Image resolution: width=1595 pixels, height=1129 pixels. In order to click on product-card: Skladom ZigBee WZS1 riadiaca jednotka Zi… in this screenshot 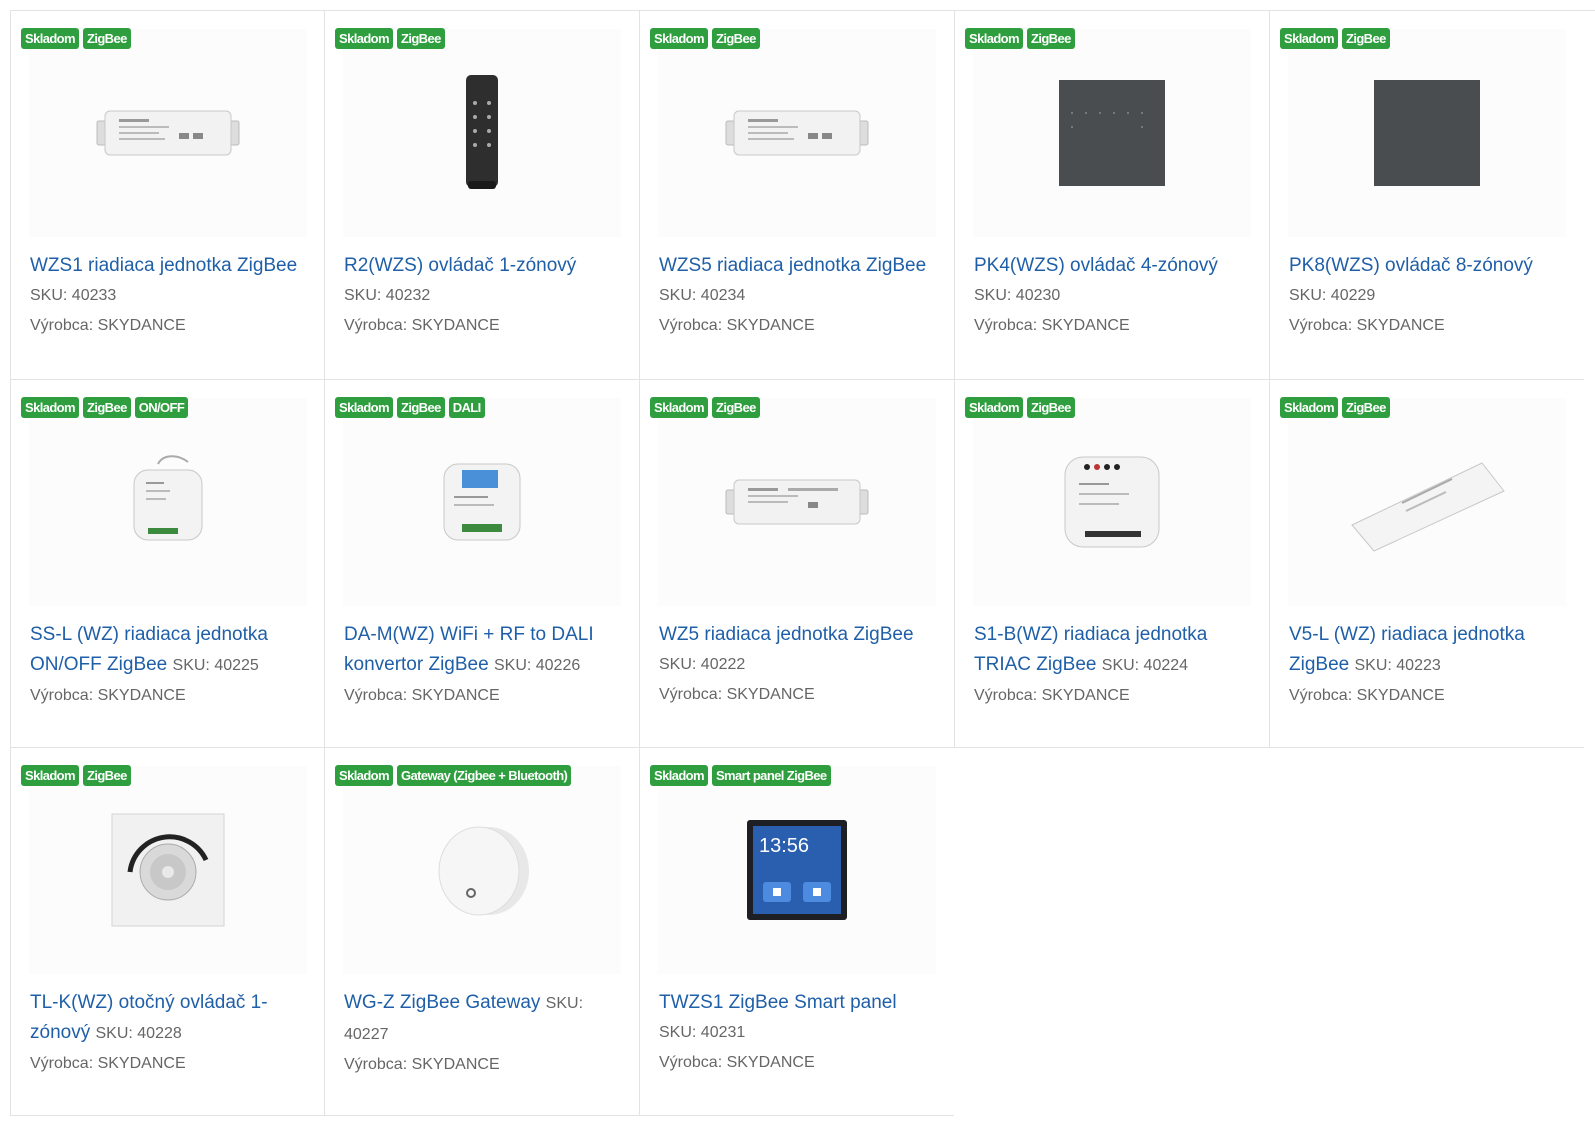, I will do `click(167, 195)`.